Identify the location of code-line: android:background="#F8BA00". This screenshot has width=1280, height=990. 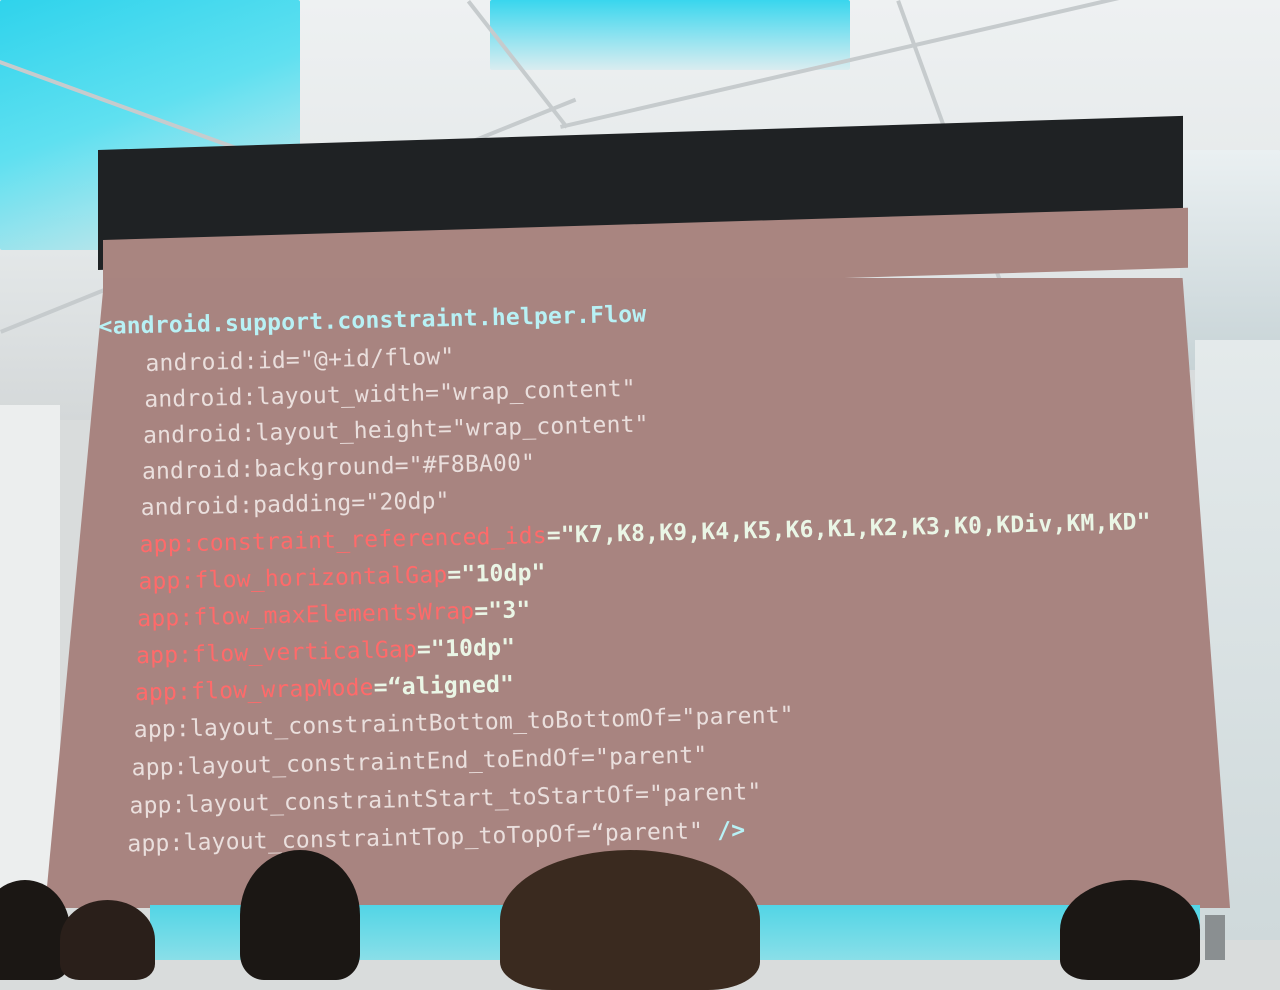
(339, 467).